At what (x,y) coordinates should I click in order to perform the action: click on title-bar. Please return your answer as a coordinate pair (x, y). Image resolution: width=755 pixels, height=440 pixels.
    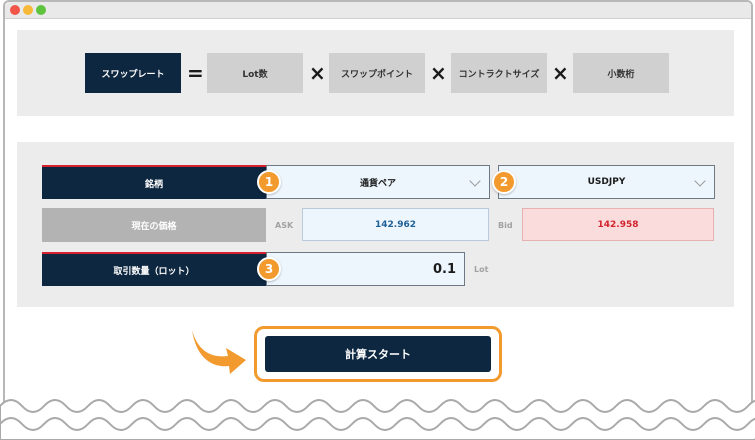
    Looking at the image, I should click on (378, 10).